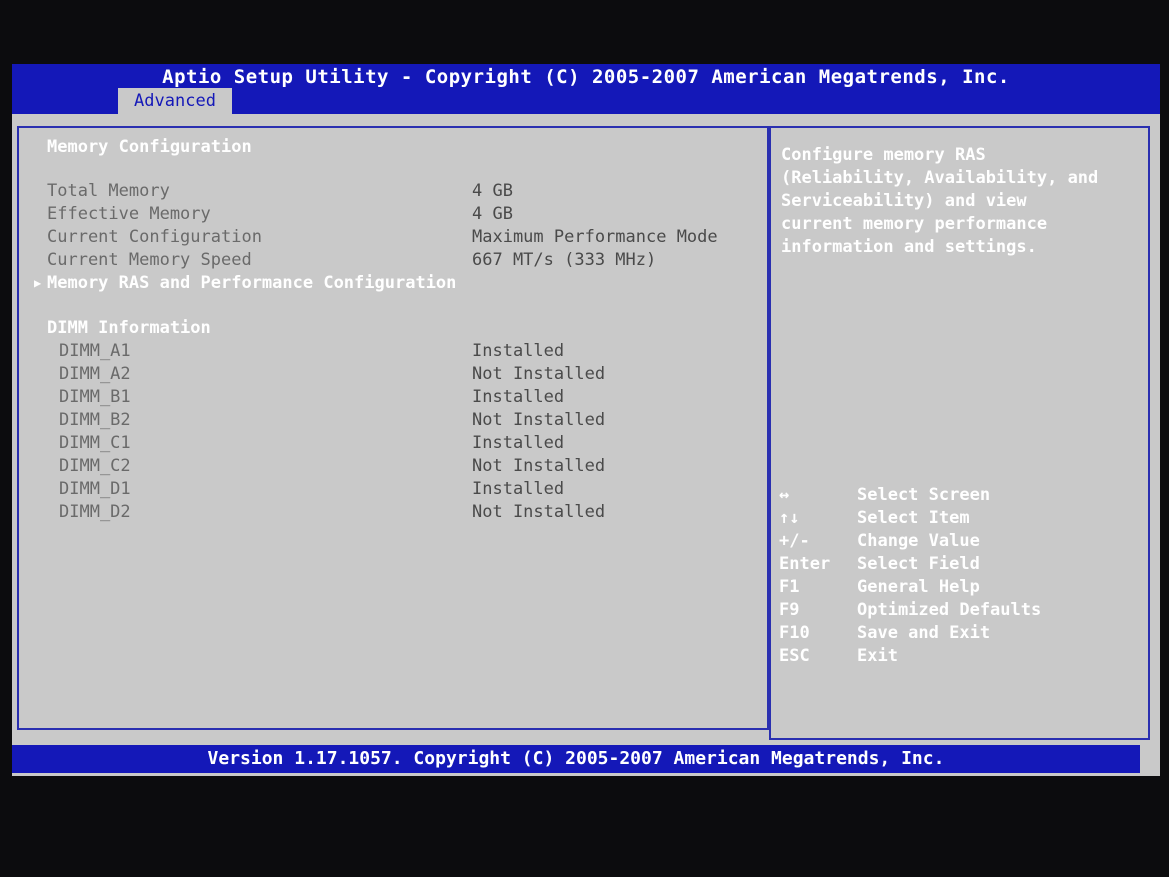 This screenshot has height=877, width=1169. Describe the element at coordinates (789, 610) in the screenshot. I see `key-label: F9` at that location.